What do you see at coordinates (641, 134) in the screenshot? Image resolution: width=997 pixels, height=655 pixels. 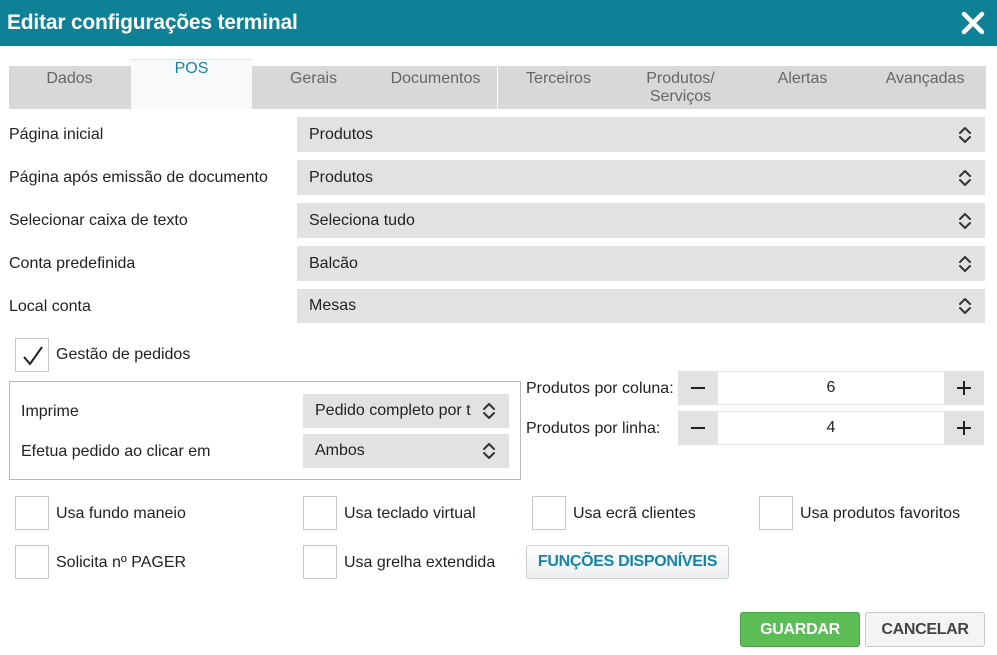 I see `select-pagina-inicial: Produtos` at bounding box center [641, 134].